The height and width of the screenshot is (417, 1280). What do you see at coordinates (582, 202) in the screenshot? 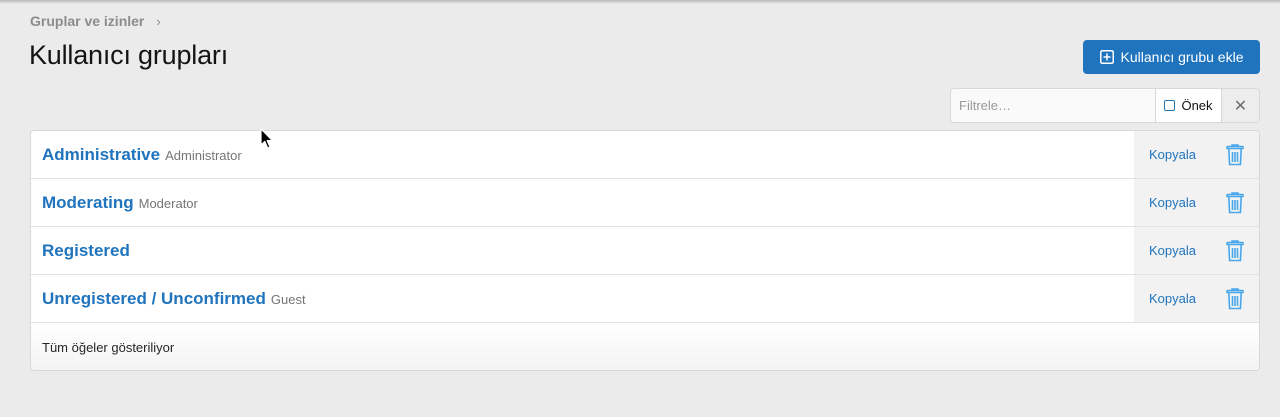
I see `group-link: Moderating Moderator` at bounding box center [582, 202].